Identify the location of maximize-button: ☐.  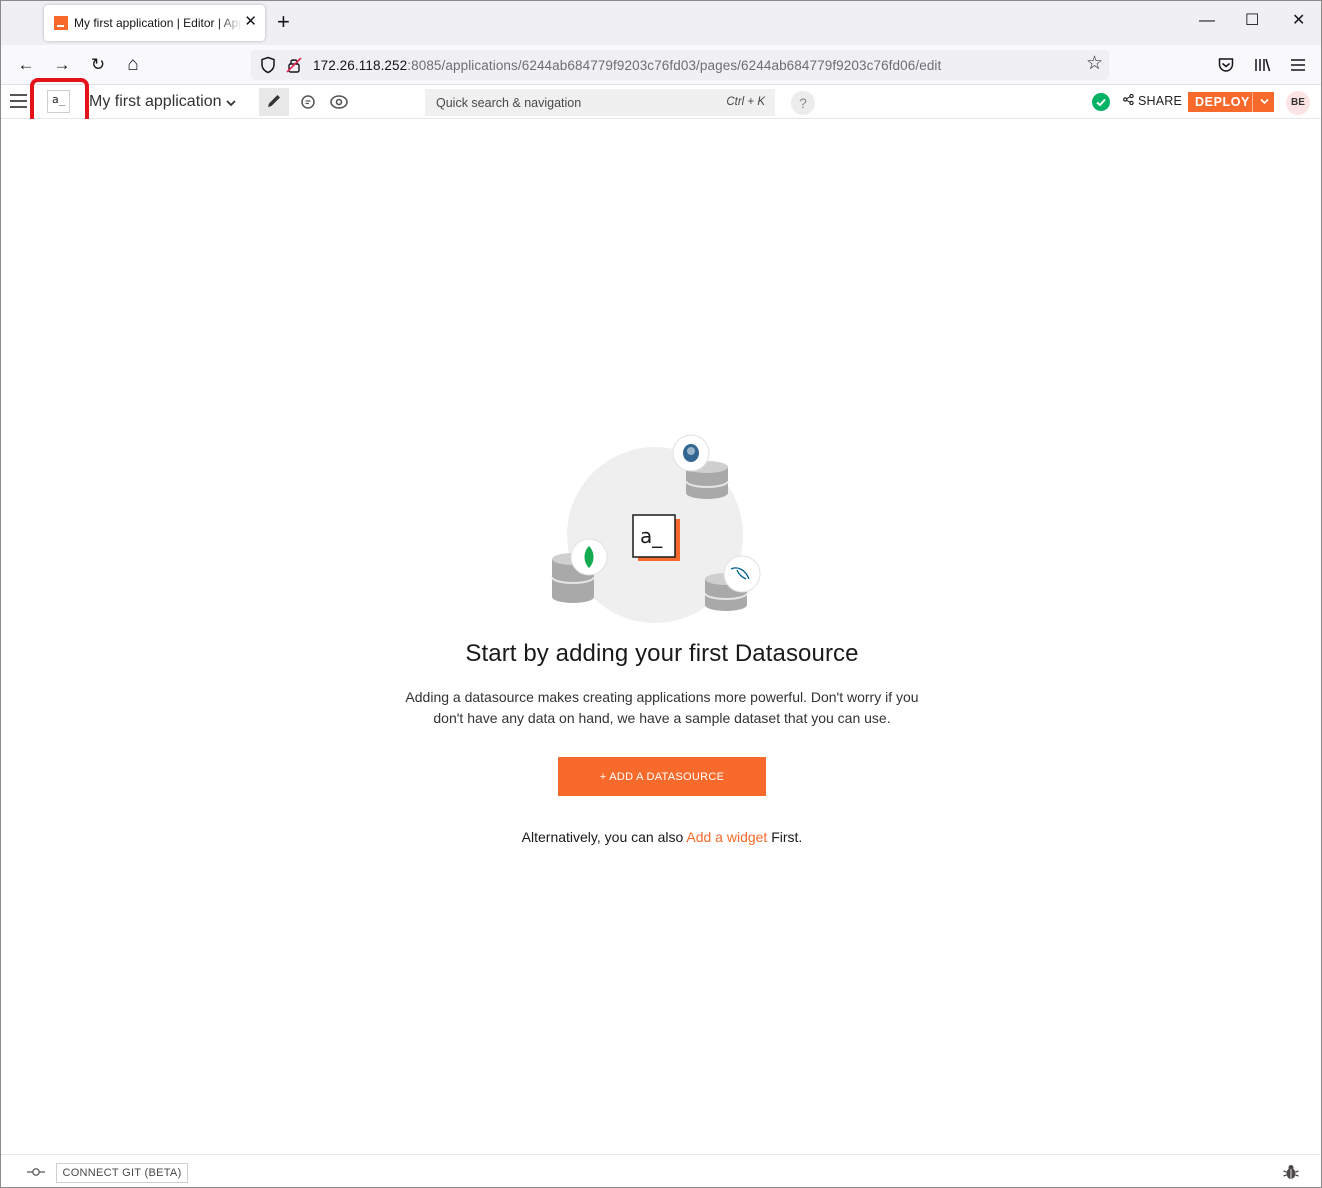
(1252, 21).